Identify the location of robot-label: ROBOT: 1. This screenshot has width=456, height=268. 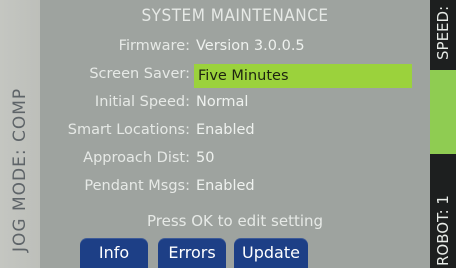
(443, 230).